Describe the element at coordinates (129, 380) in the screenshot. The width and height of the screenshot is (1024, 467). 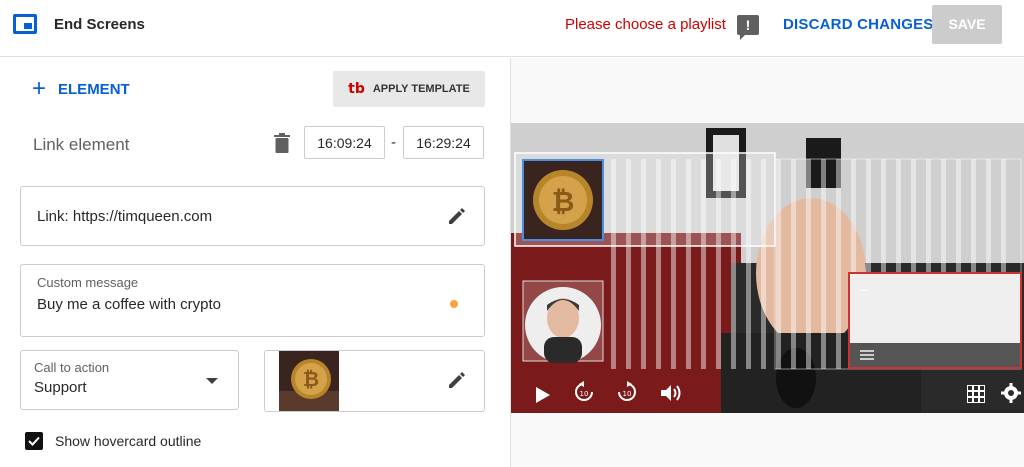
I see `call-to-action-select: Call to action Support` at that location.